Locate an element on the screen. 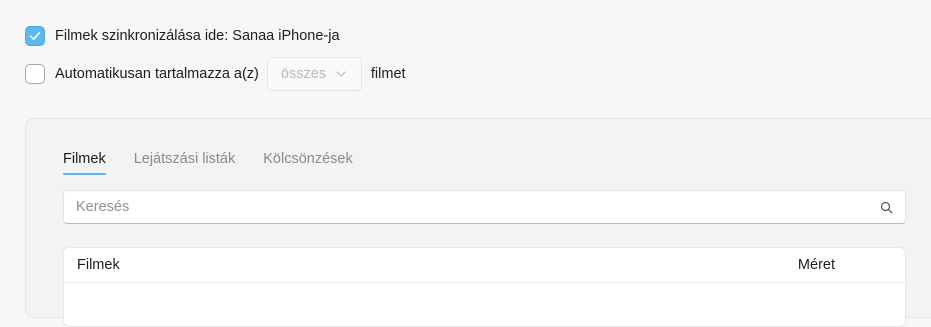  tab-bar: Filmek Lejátszási listák Kölcsönzések is located at coordinates (222, 163).